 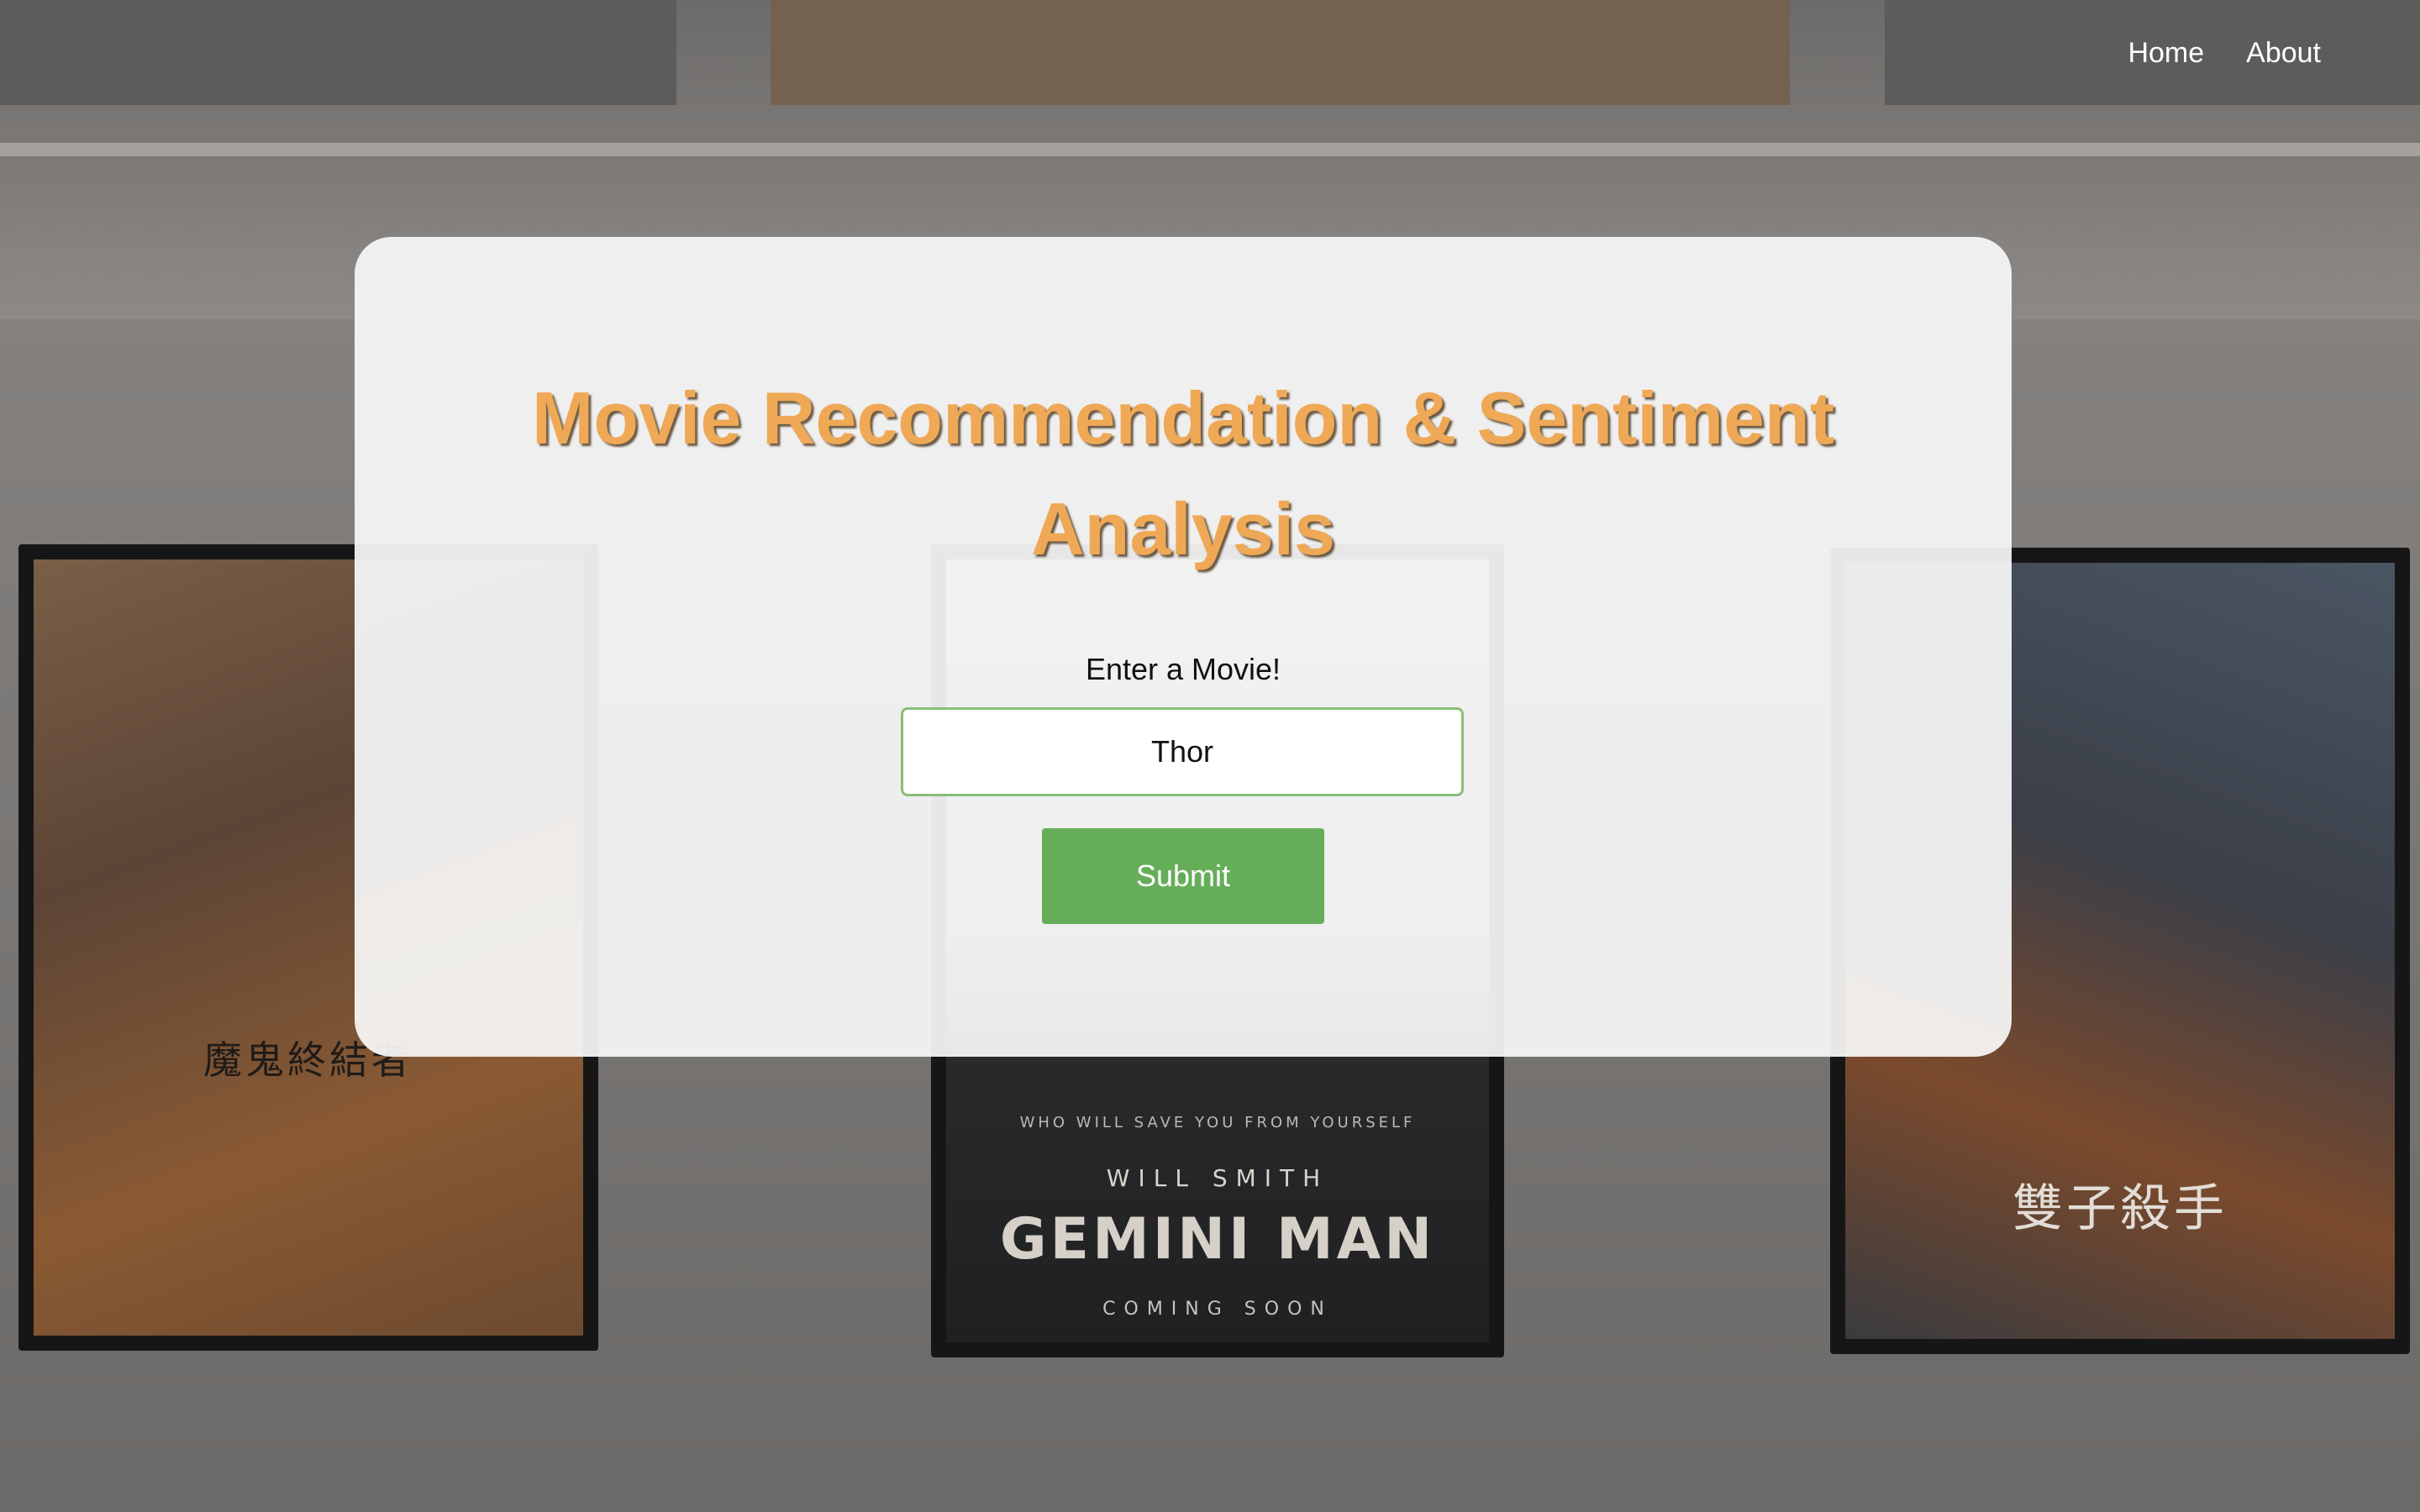 What do you see at coordinates (1183, 669) in the screenshot?
I see `movie-input-label: Enter a Movie!` at bounding box center [1183, 669].